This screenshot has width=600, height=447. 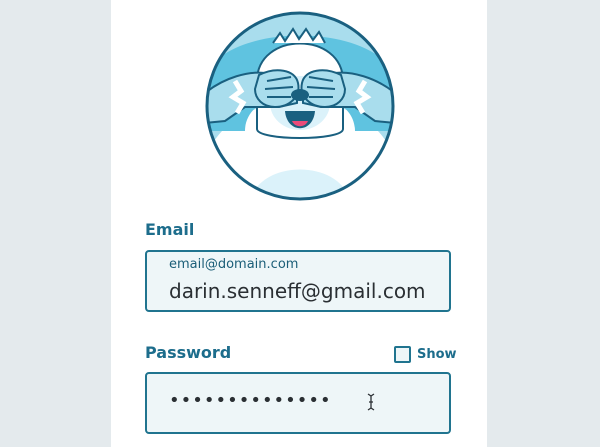 What do you see at coordinates (300, 106) in the screenshot?
I see `yeti-avatar-icon` at bounding box center [300, 106].